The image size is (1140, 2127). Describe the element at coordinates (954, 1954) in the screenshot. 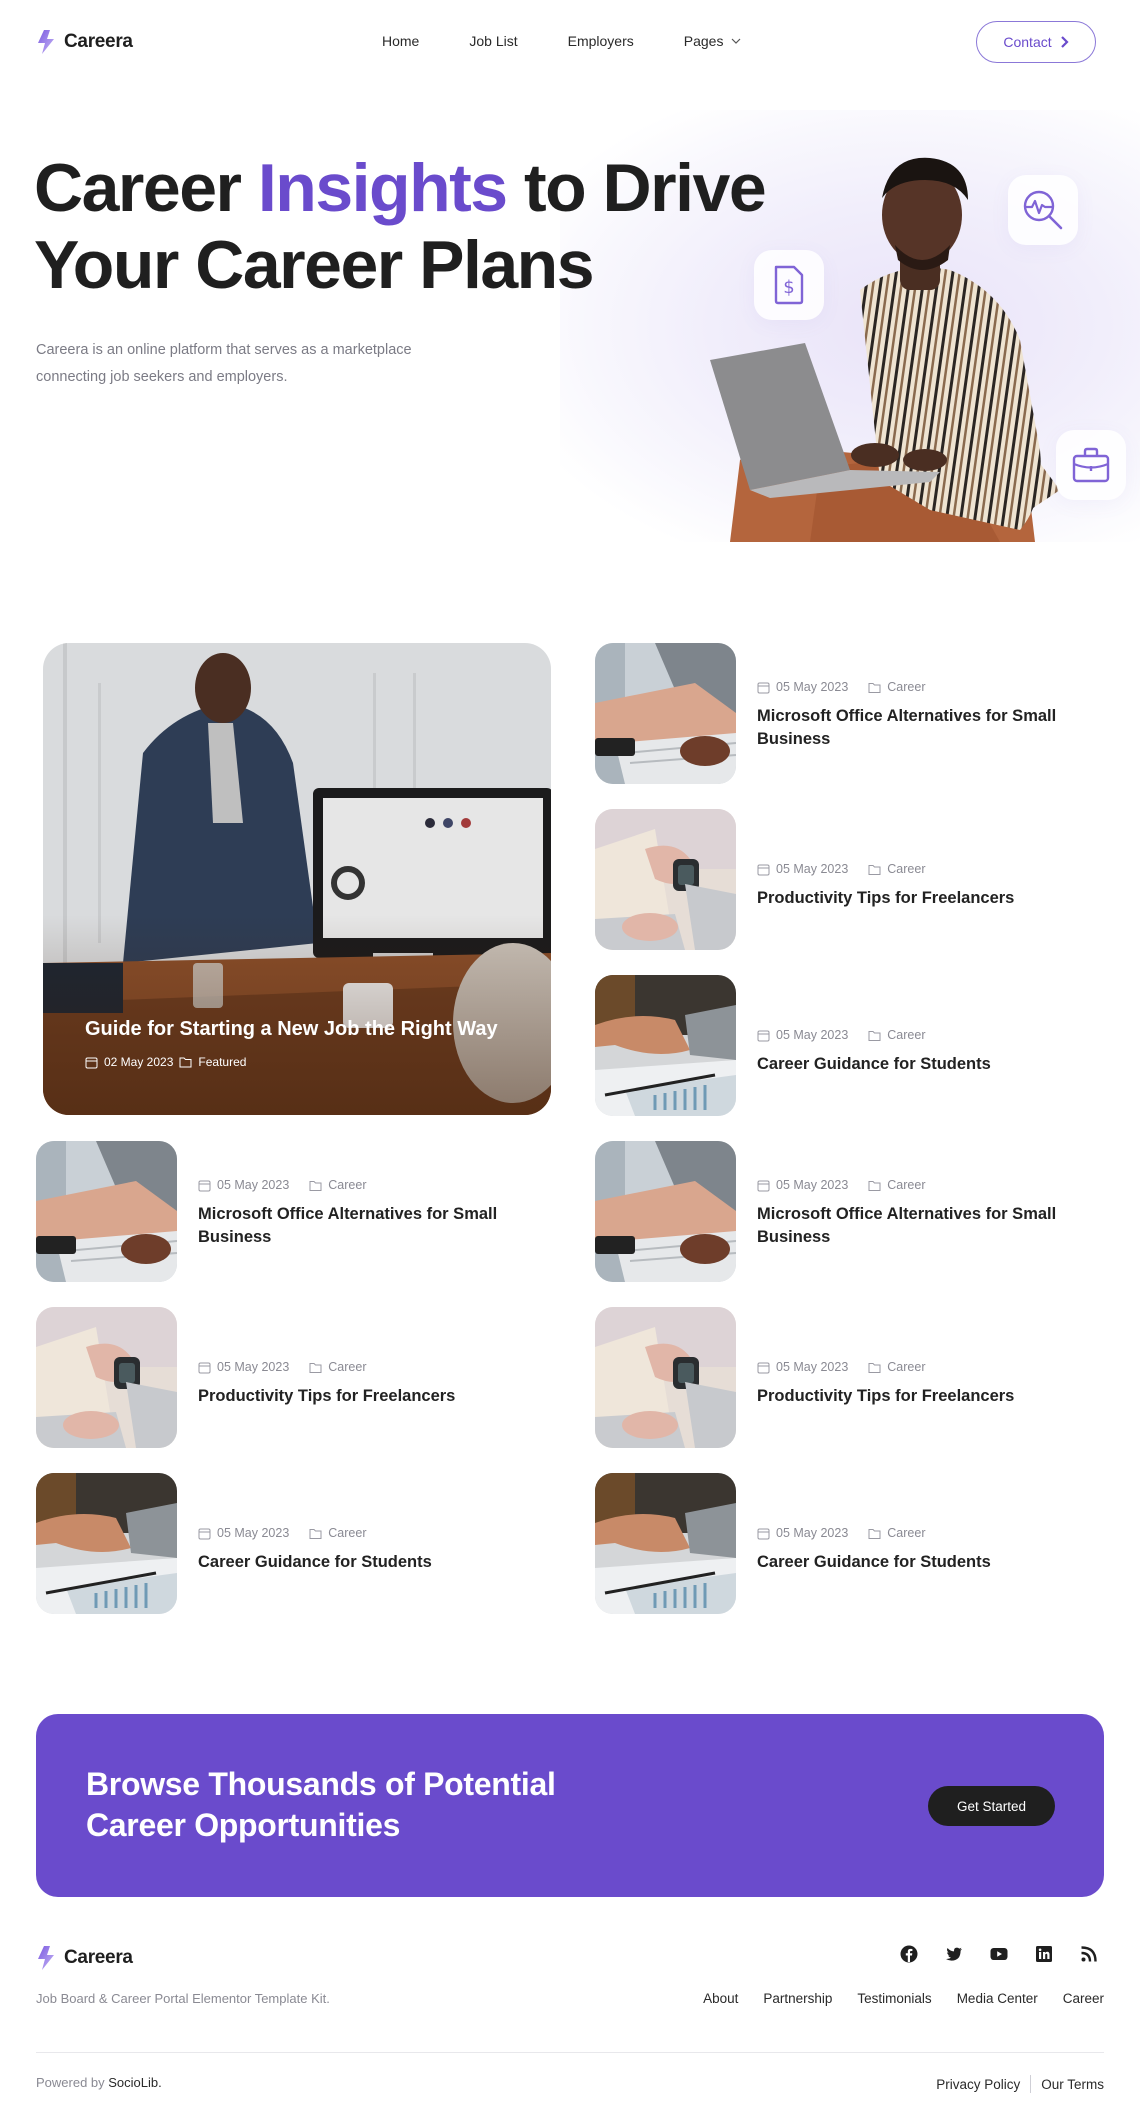

I see `twitter-icon` at that location.